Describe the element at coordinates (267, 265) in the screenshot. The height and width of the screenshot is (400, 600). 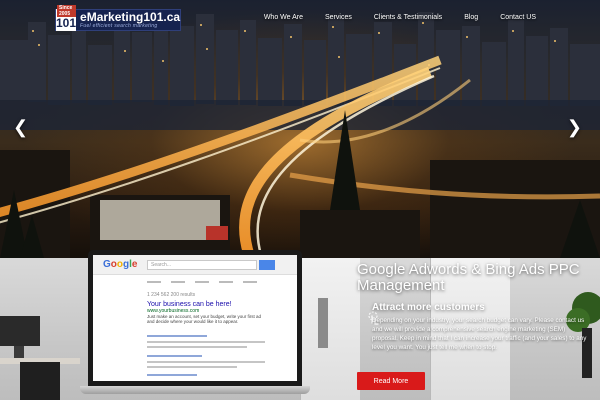
I see `mock-search-button` at that location.